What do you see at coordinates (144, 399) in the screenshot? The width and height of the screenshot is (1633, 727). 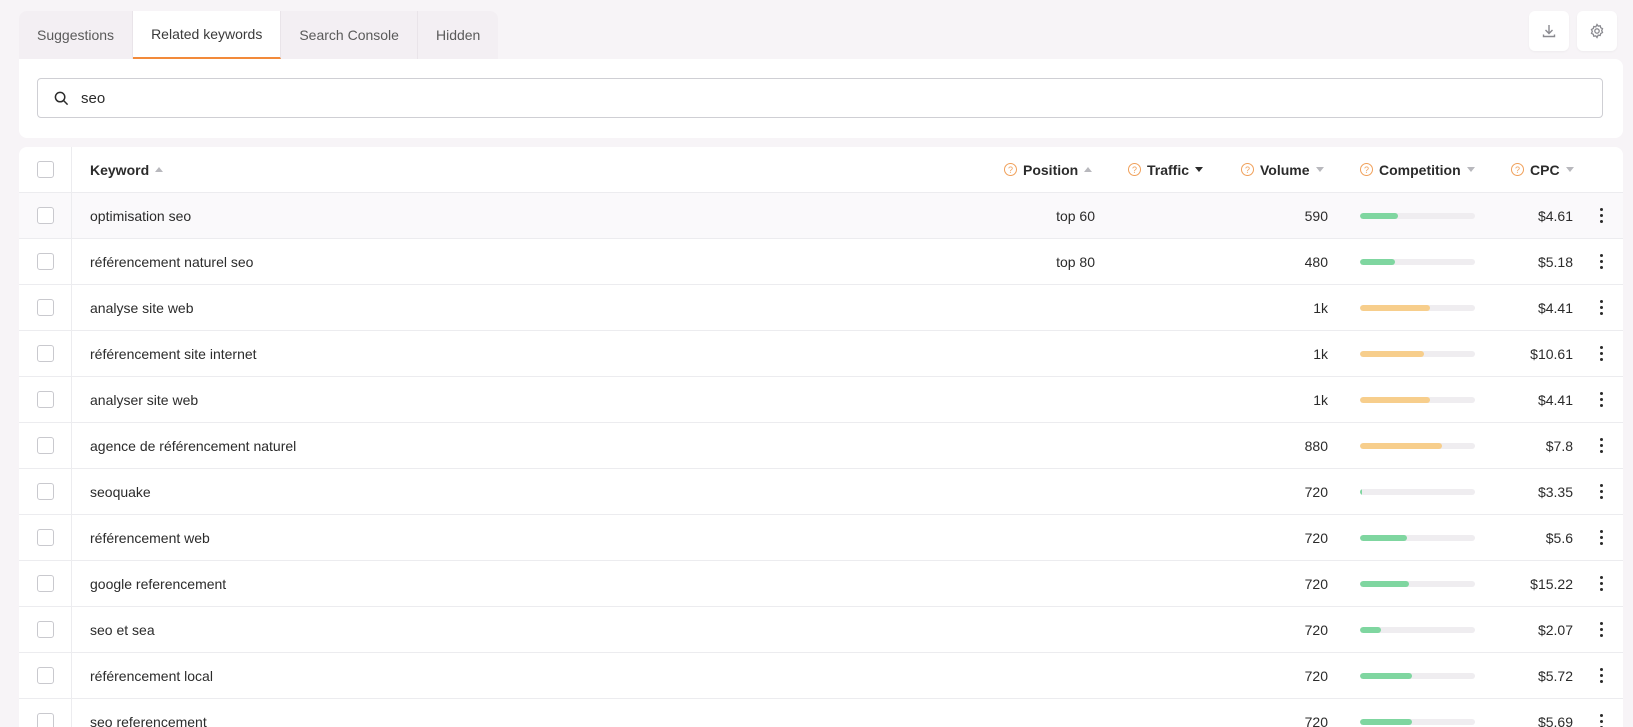 I see `keyword-cell: analyser site web` at bounding box center [144, 399].